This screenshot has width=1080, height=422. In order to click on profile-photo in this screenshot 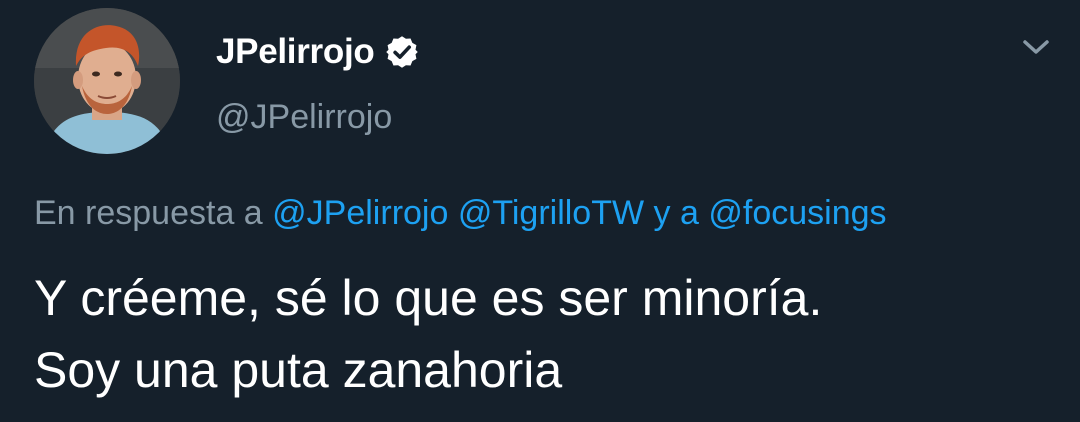, I will do `click(107, 81)`.